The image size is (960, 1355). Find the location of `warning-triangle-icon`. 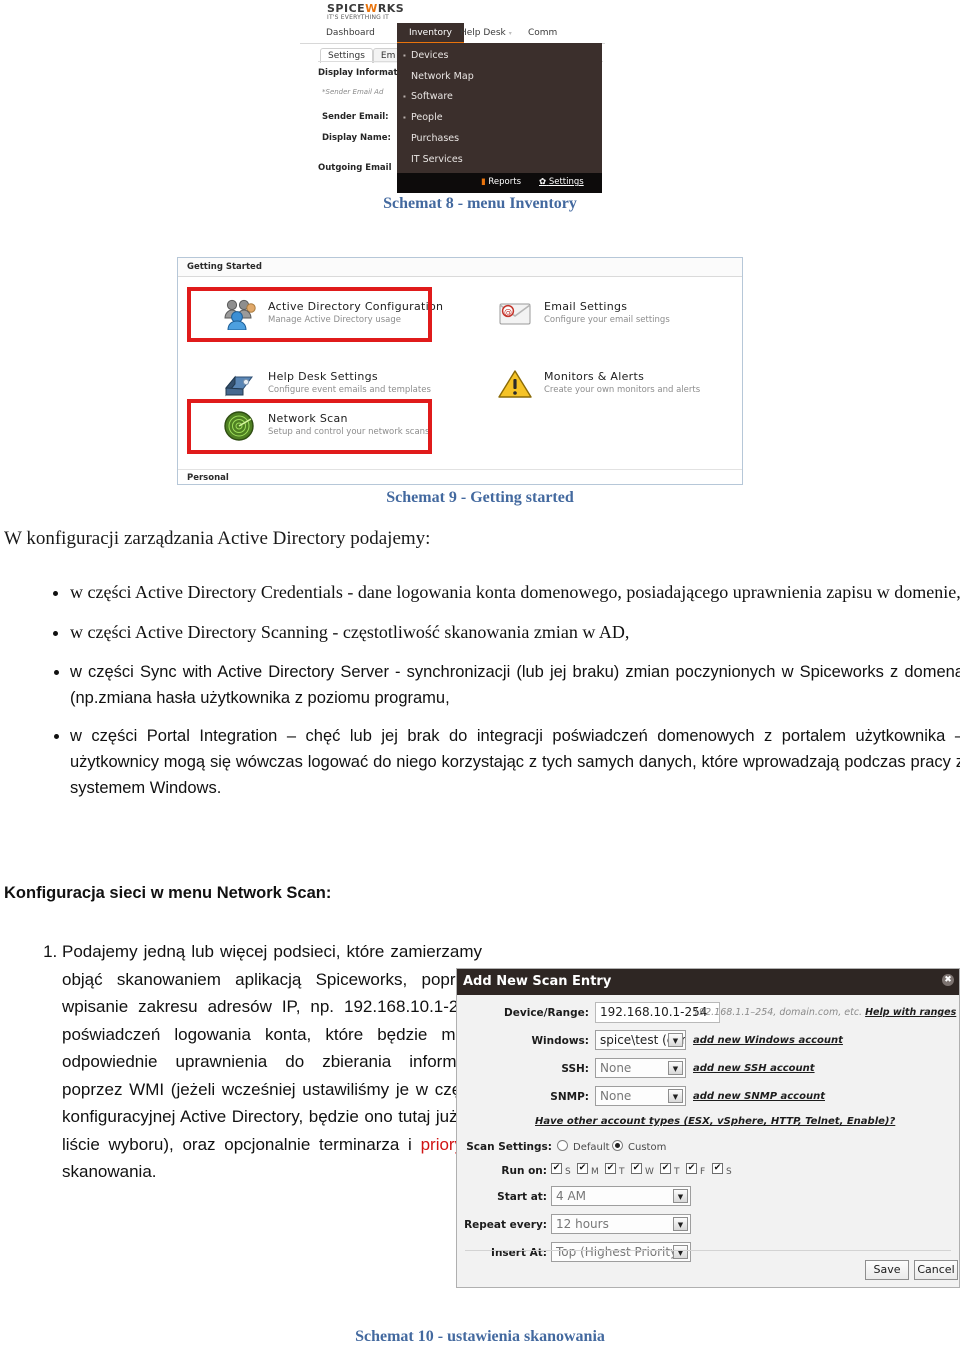

warning-triangle-icon is located at coordinates (515, 384).